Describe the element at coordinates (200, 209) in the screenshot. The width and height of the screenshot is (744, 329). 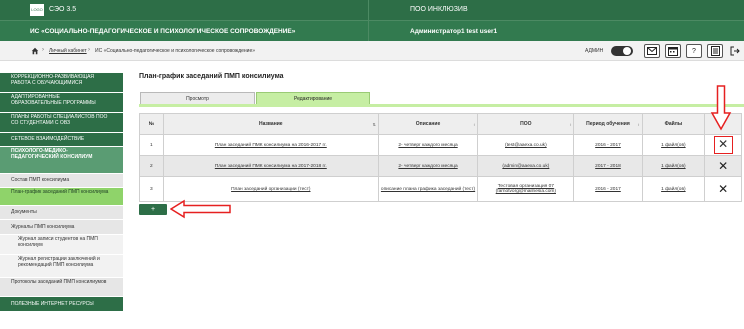
I see `annotation-arrow-left-icon` at that location.